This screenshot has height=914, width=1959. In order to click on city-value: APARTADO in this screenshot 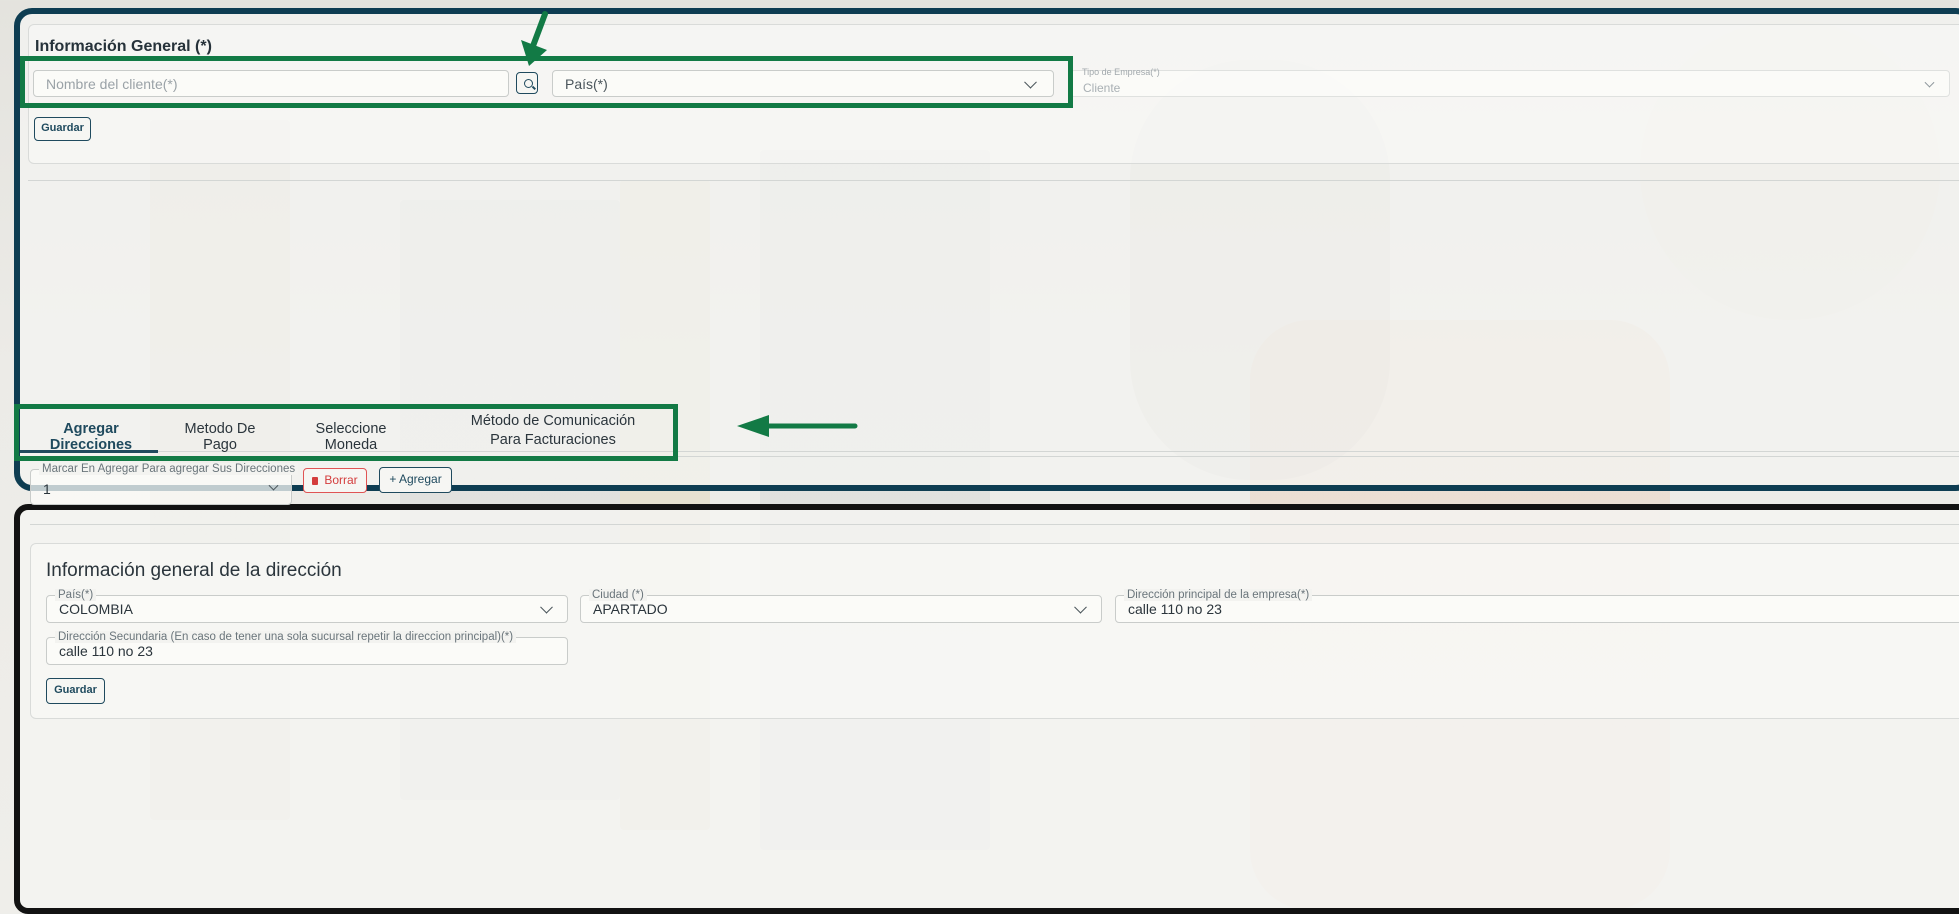, I will do `click(630, 609)`.